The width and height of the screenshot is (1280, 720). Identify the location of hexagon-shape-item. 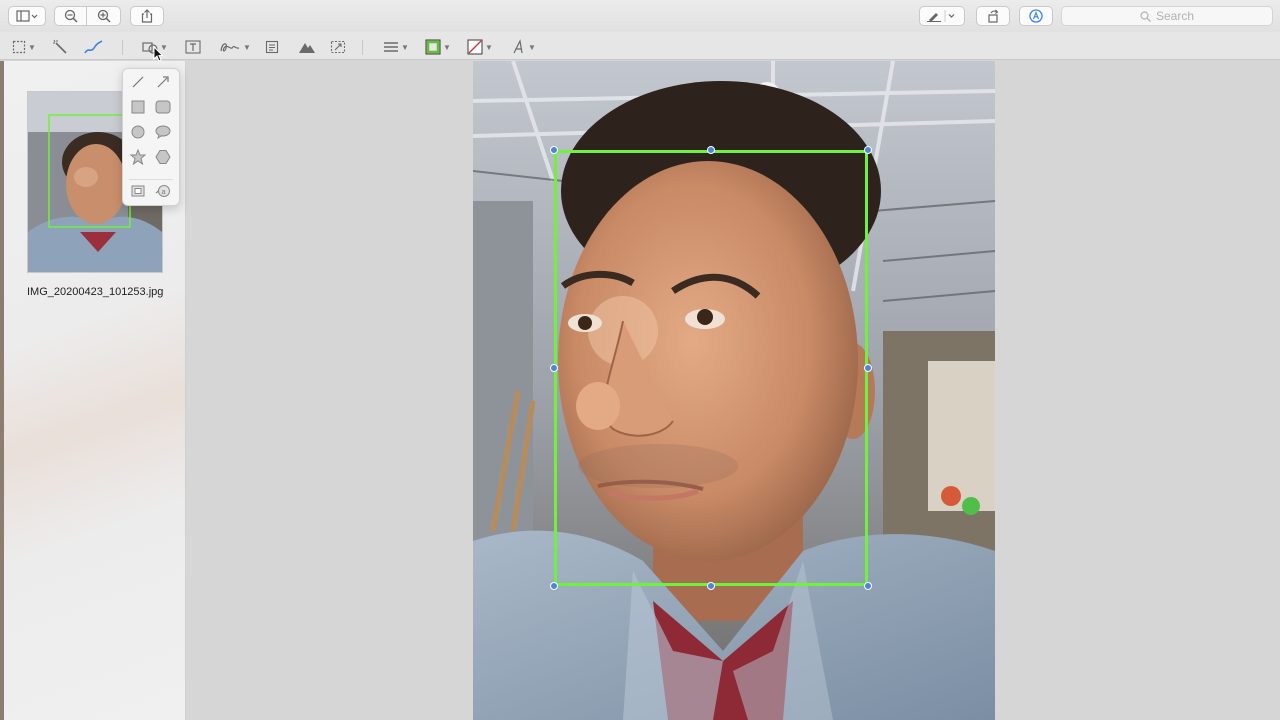
(163, 157).